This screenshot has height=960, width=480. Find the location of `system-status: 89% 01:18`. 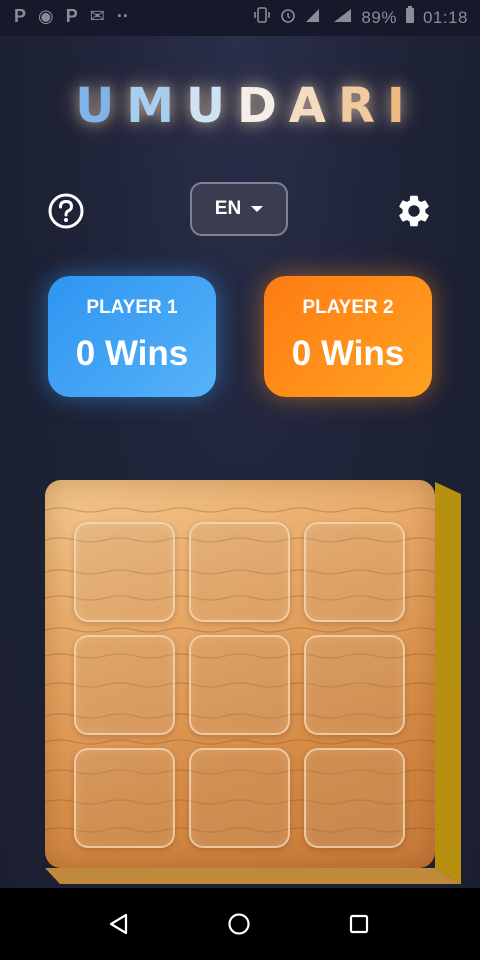

system-status: 89% 01:18 is located at coordinates (360, 17).